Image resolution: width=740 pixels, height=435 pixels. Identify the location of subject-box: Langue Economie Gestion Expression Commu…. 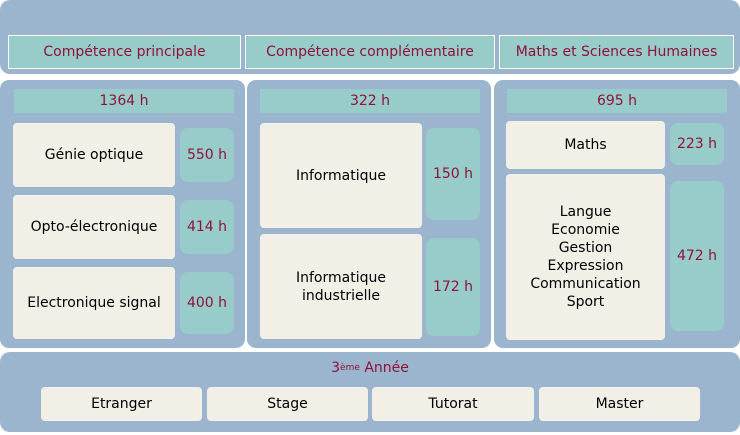
(585, 257).